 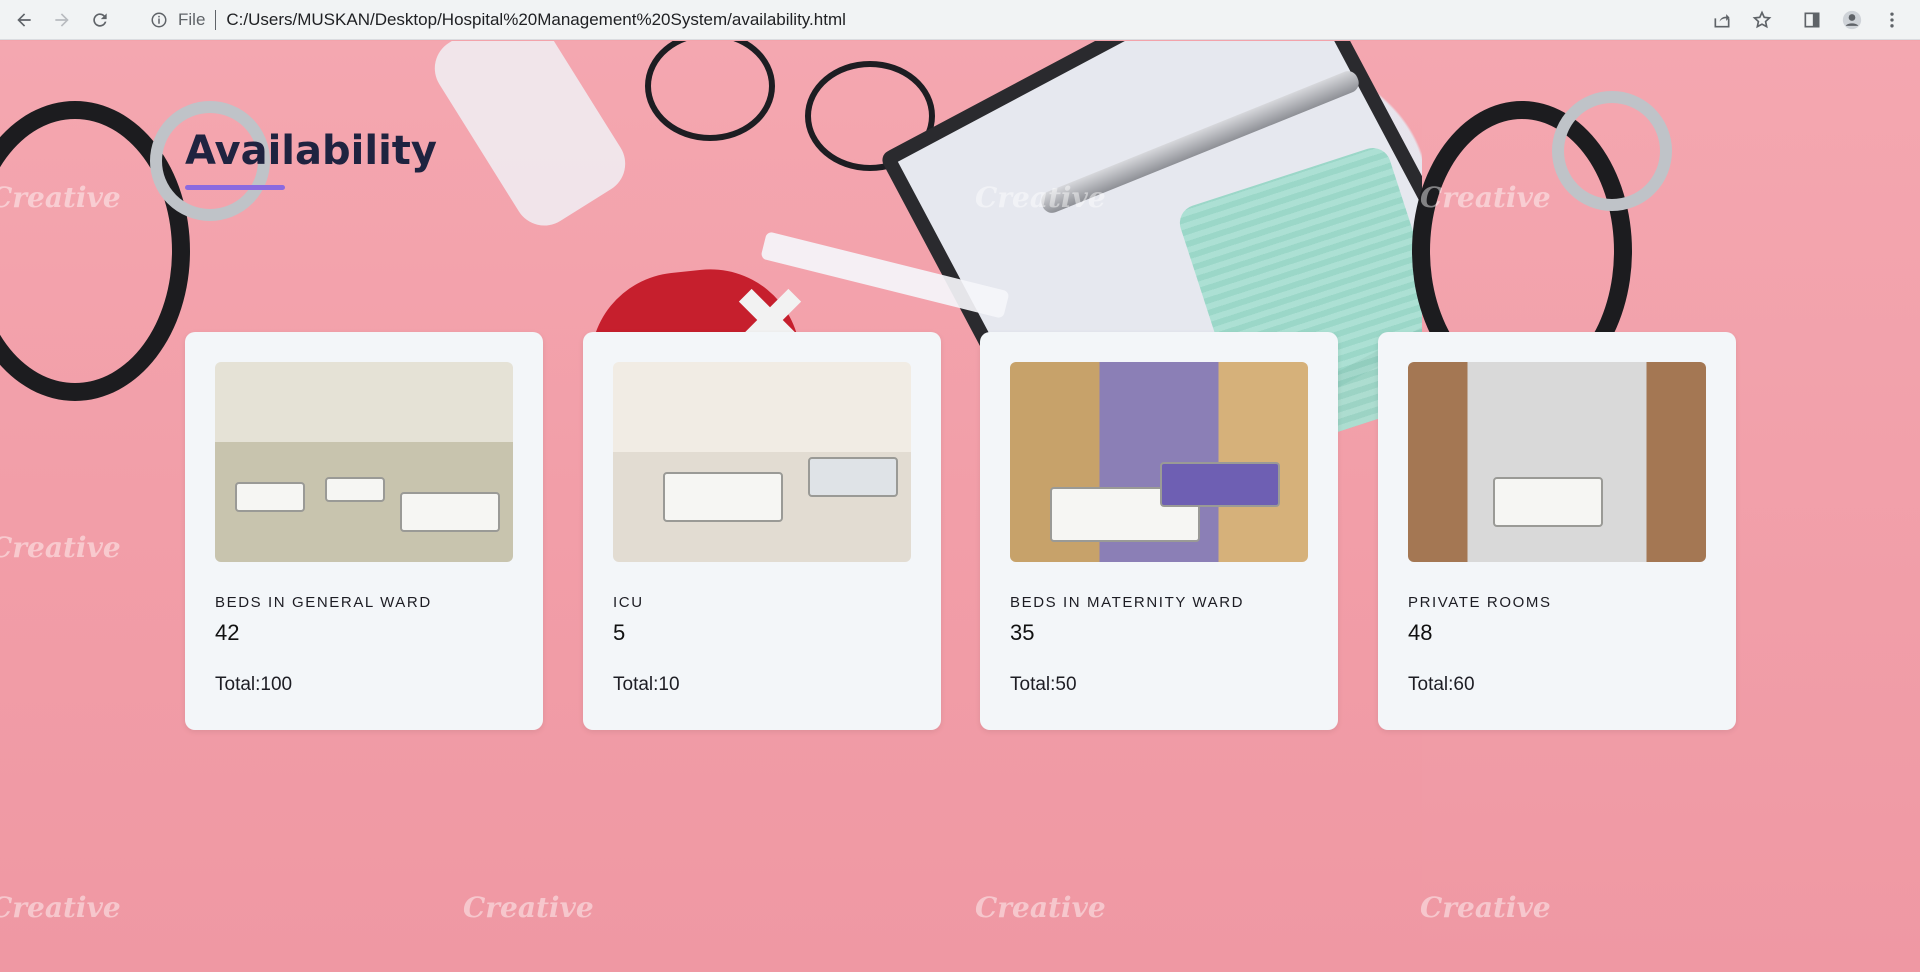 I want to click on availability-card: BEDS IN GENERAL WARD 42 Total:100, so click(x=364, y=531).